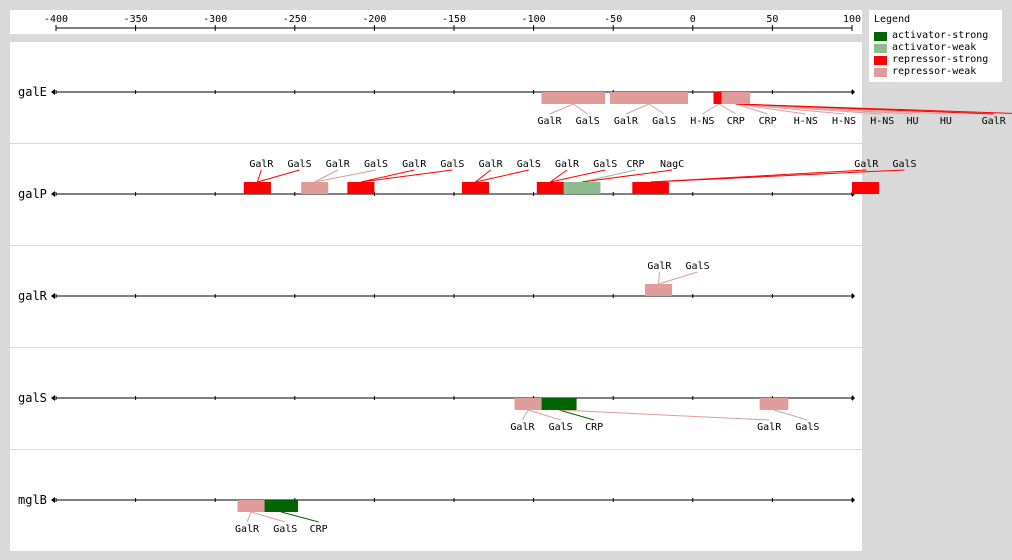  I want to click on legend-label-repressor-weak: repressor-weak, so click(934, 71).